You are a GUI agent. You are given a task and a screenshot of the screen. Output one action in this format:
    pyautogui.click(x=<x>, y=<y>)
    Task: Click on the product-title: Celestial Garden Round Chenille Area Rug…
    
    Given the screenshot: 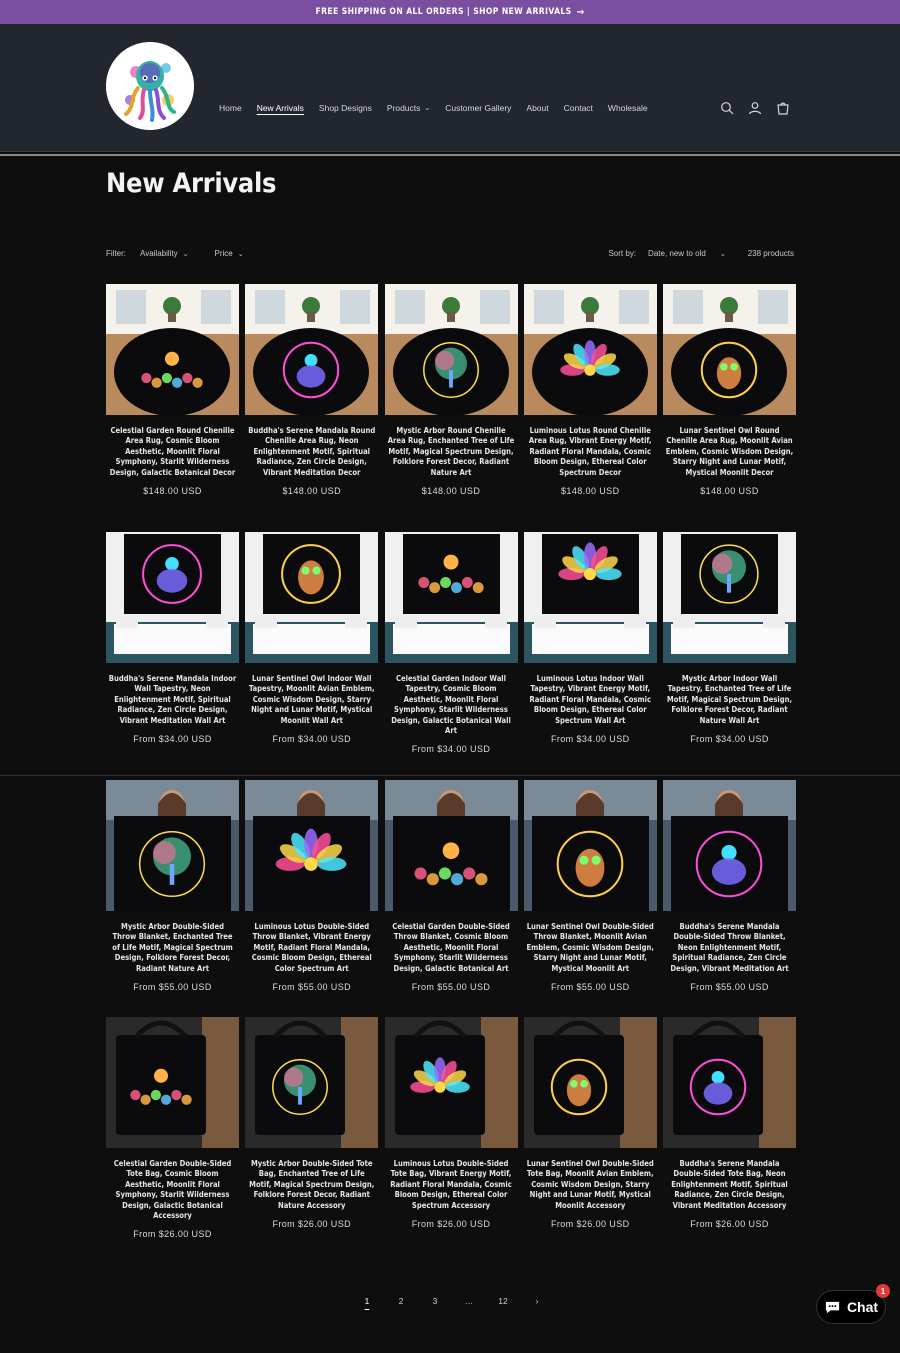 What is the action you would take?
    pyautogui.click(x=172, y=452)
    